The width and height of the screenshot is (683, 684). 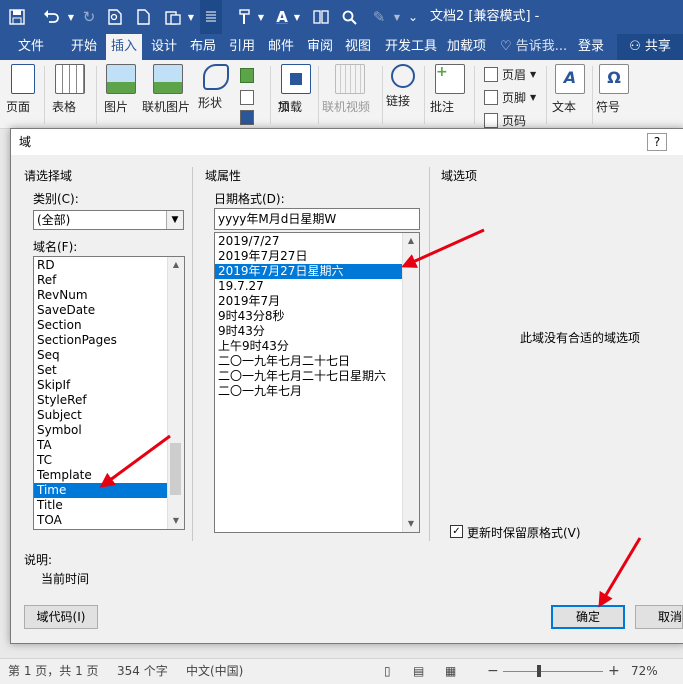 What do you see at coordinates (553, 671) in the screenshot?
I see `zoom-slider` at bounding box center [553, 671].